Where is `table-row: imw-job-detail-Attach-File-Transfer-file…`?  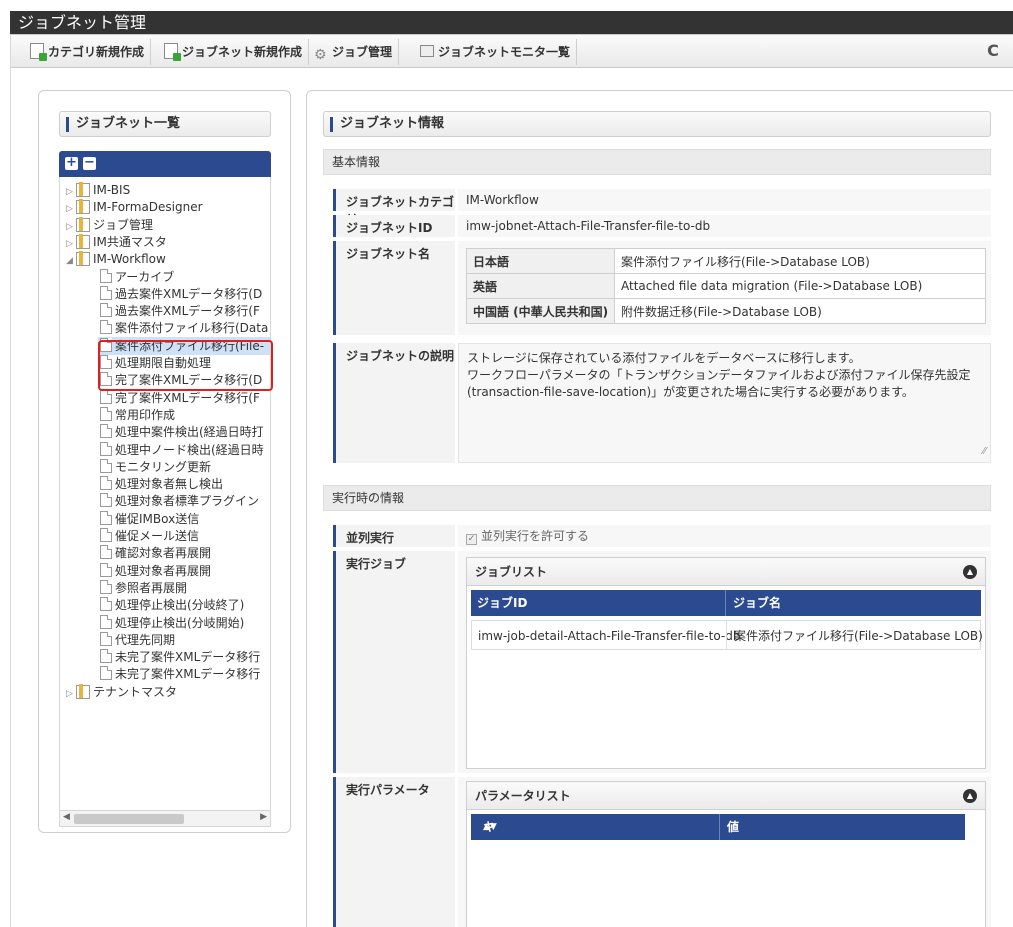
table-row: imw-job-detail-Attach-File-Transfer-file… is located at coordinates (727, 635).